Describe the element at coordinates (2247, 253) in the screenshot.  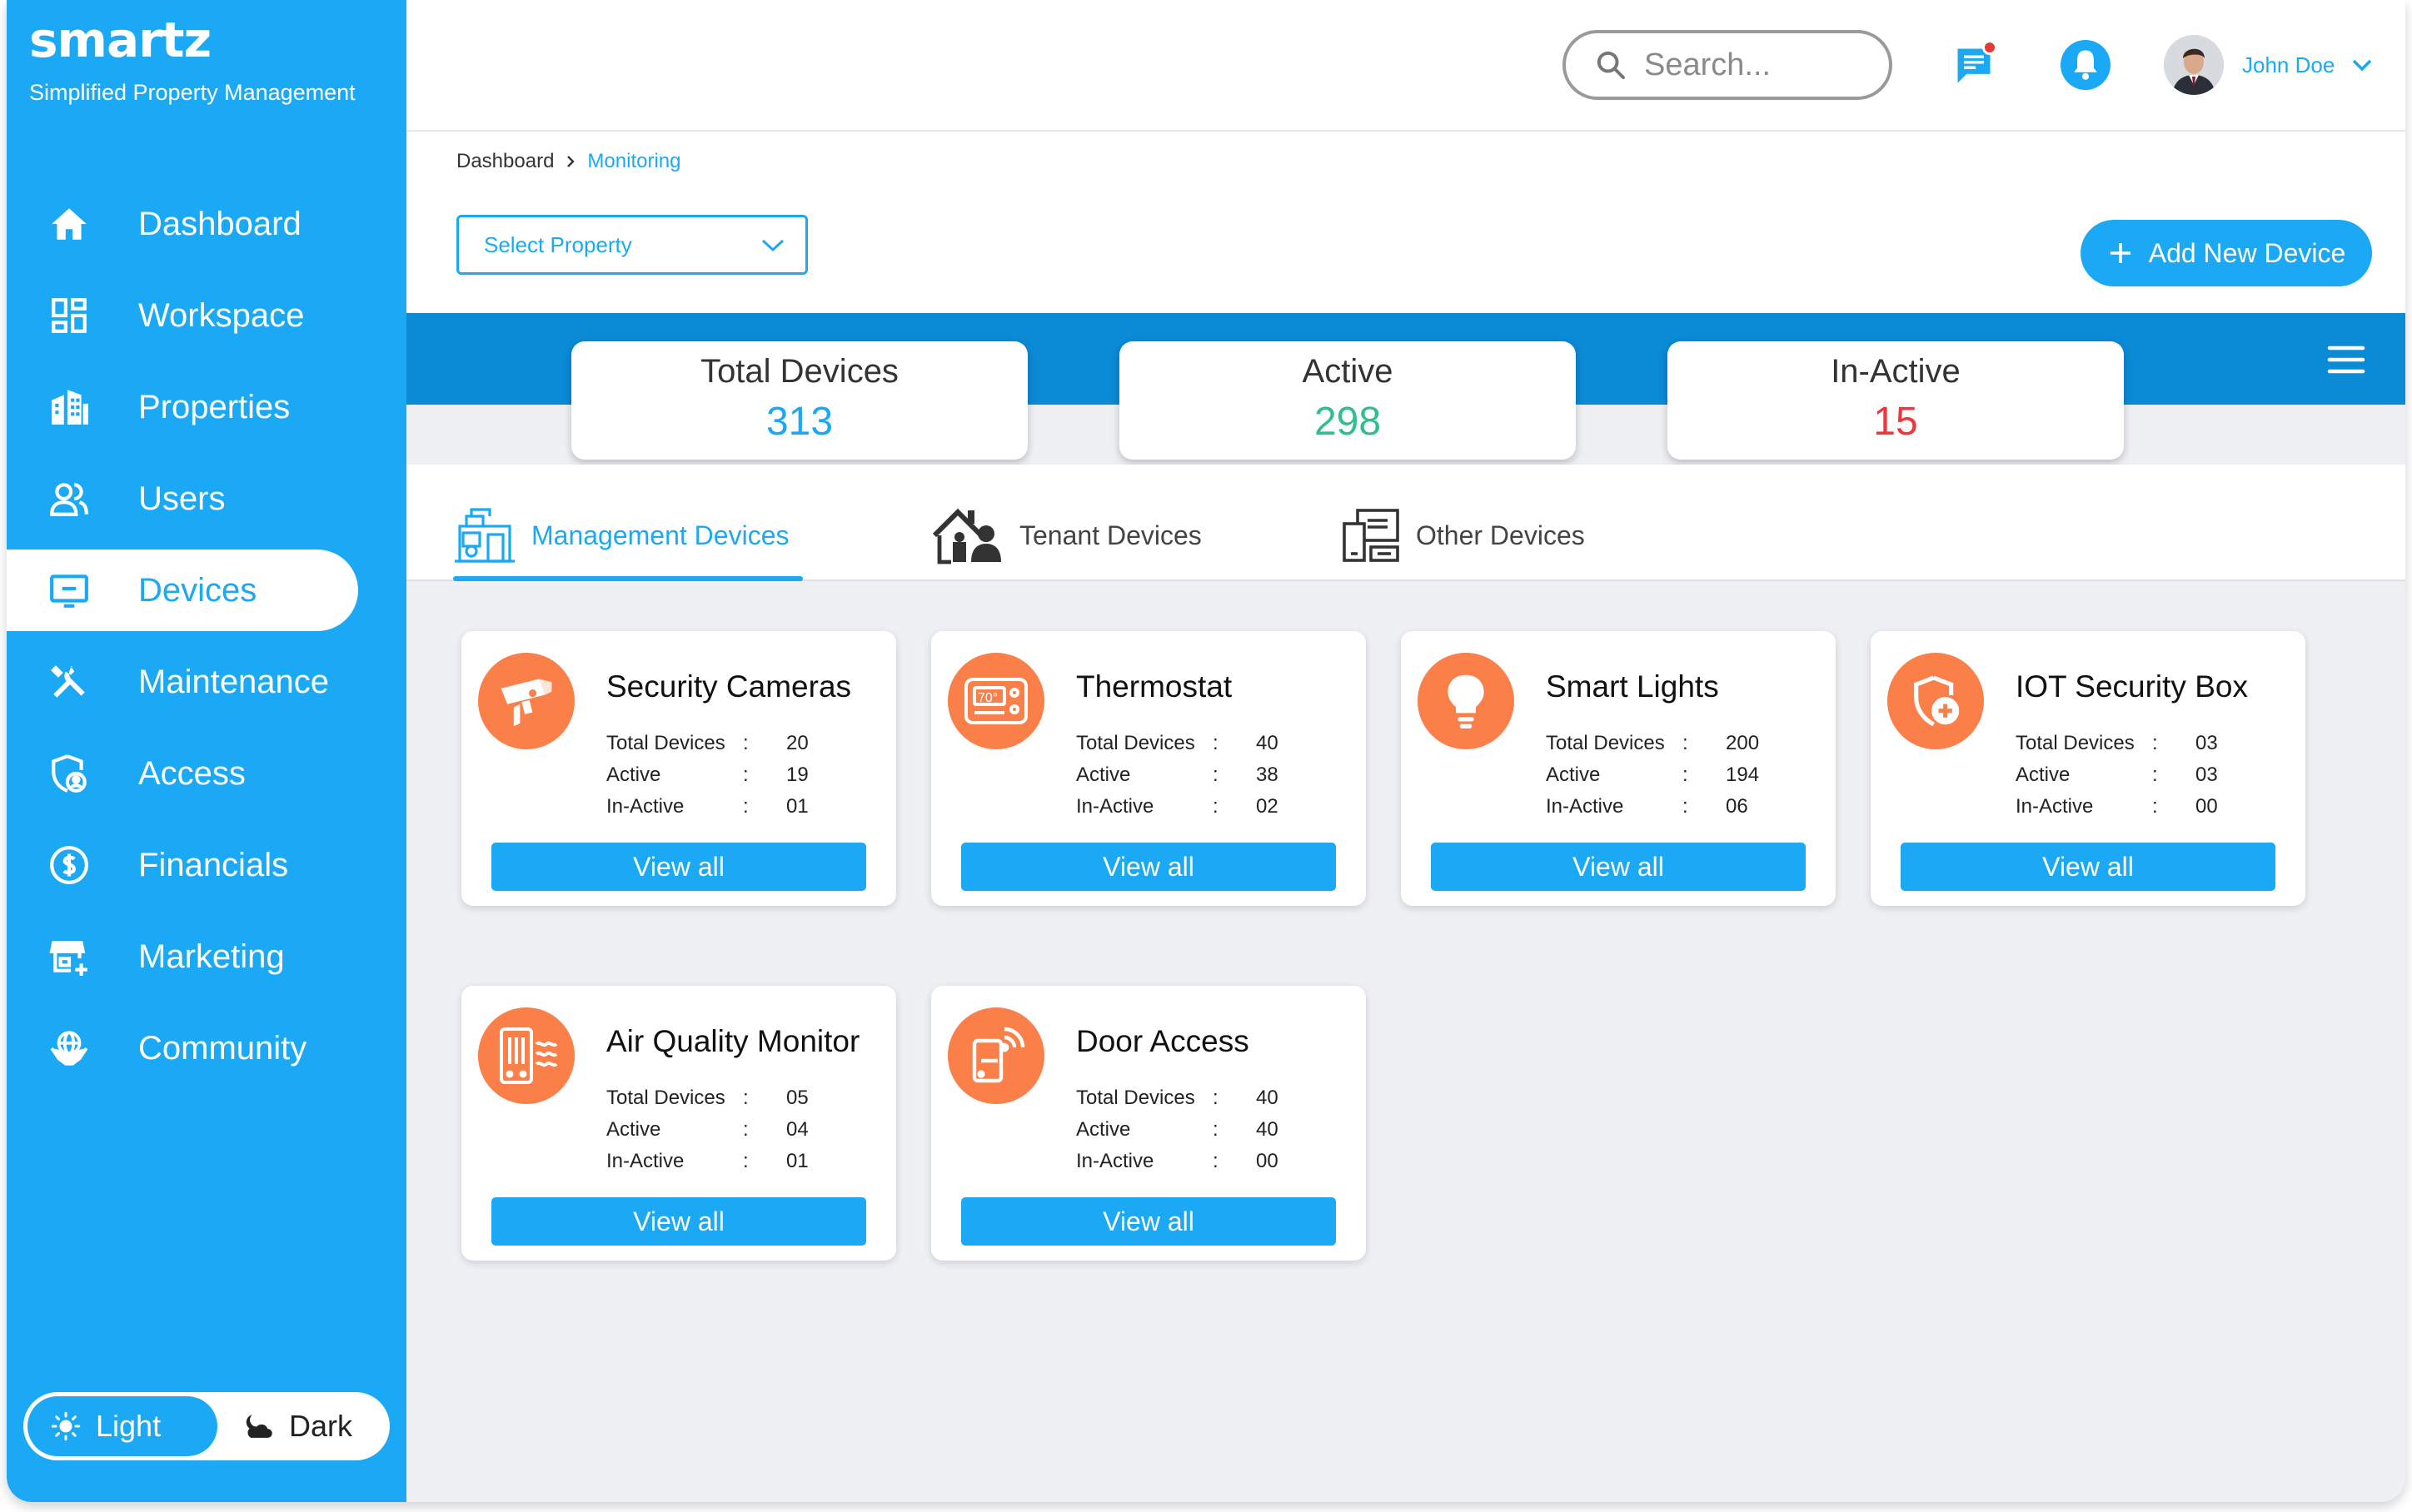
I see `add-new-device-label: Add New Device` at that location.